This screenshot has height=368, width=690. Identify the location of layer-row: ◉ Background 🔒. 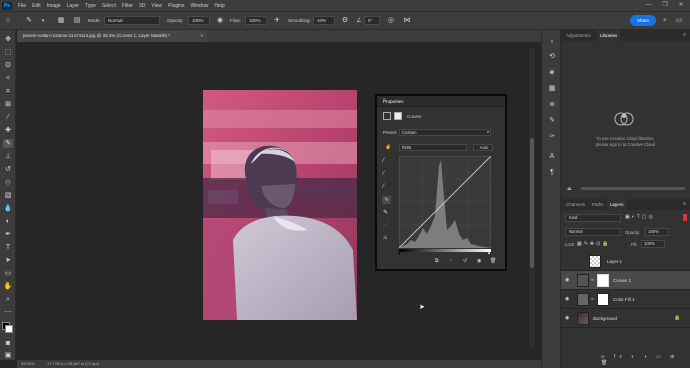
(625, 318).